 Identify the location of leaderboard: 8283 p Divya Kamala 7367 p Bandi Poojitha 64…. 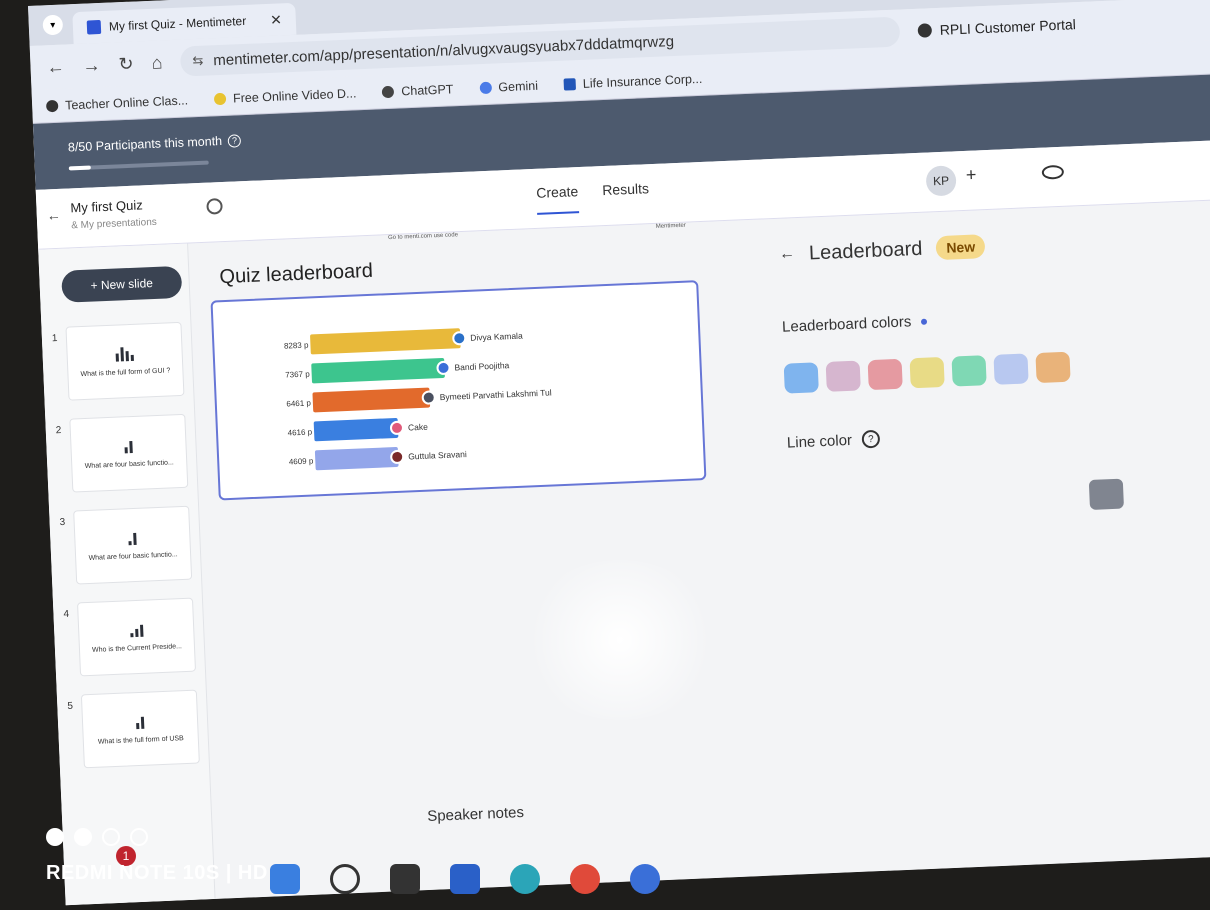
(458, 390).